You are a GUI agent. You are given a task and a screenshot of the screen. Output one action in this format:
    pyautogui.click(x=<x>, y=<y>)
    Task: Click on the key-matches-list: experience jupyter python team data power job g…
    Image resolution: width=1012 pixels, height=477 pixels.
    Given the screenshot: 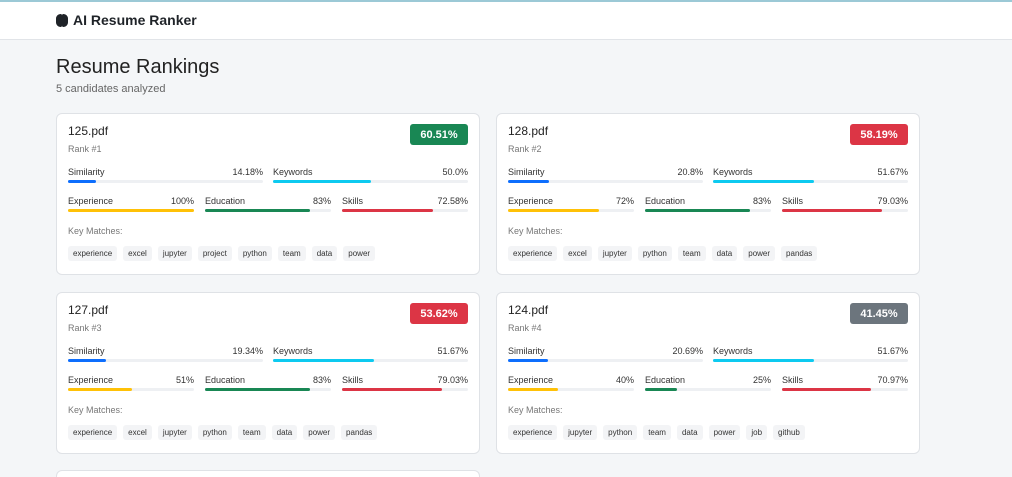 What is the action you would take?
    pyautogui.click(x=659, y=432)
    